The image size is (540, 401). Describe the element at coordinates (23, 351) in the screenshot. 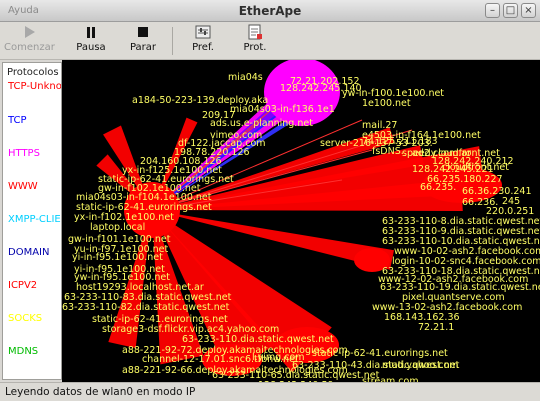

I see `protocol-item: MDNS` at that location.